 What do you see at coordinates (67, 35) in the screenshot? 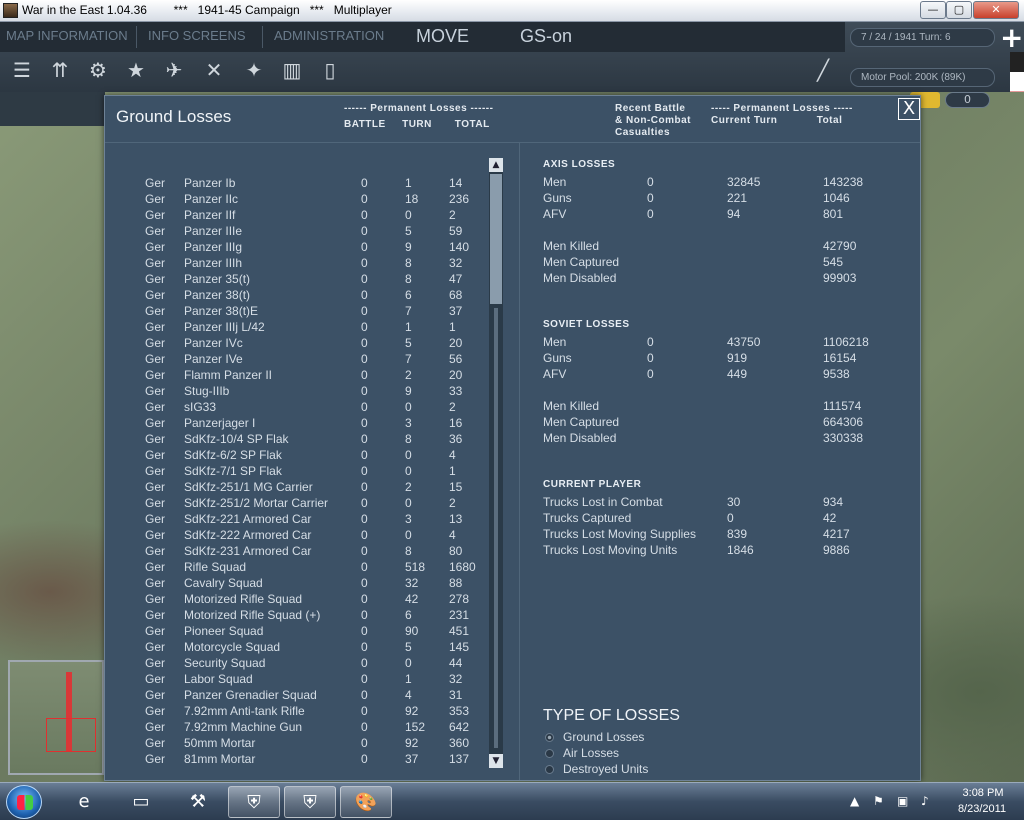
I see `tab-map-information: MAP INFORMATION` at bounding box center [67, 35].